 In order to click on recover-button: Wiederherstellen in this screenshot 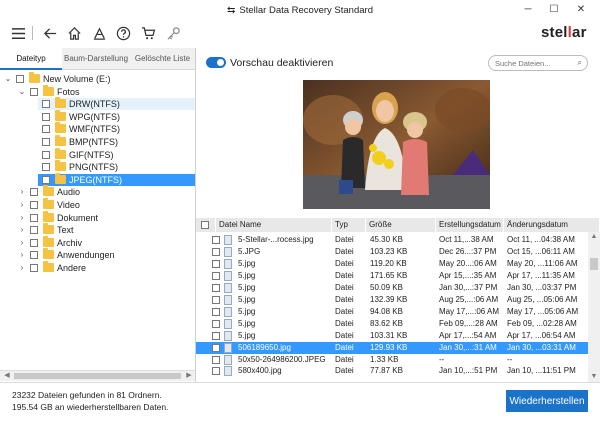, I will do `click(547, 401)`.